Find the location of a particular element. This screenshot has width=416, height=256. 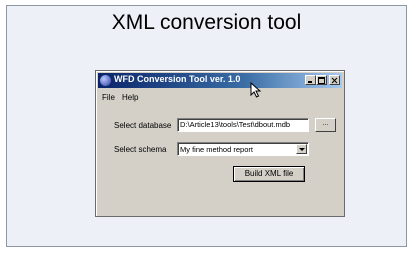

close-icon is located at coordinates (334, 80).